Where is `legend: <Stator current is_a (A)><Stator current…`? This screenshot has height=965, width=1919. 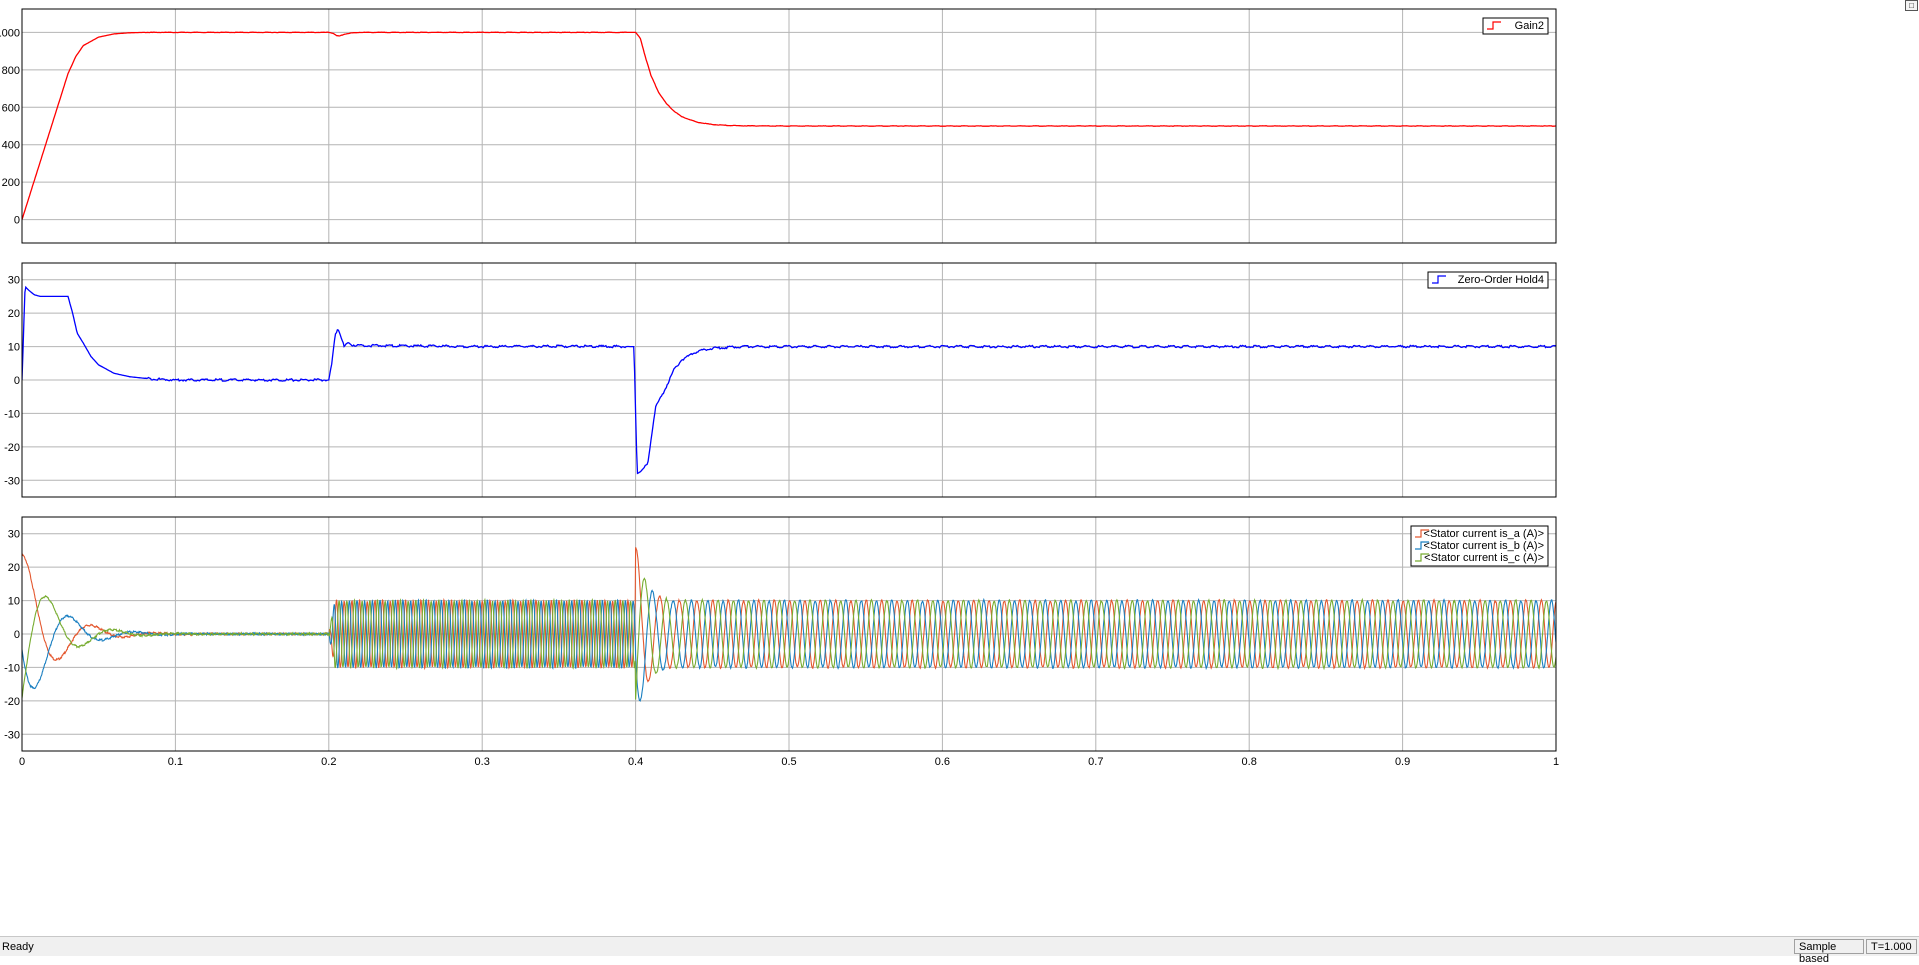 legend: <Stator current is_a (A)><Stator current… is located at coordinates (1479, 546).